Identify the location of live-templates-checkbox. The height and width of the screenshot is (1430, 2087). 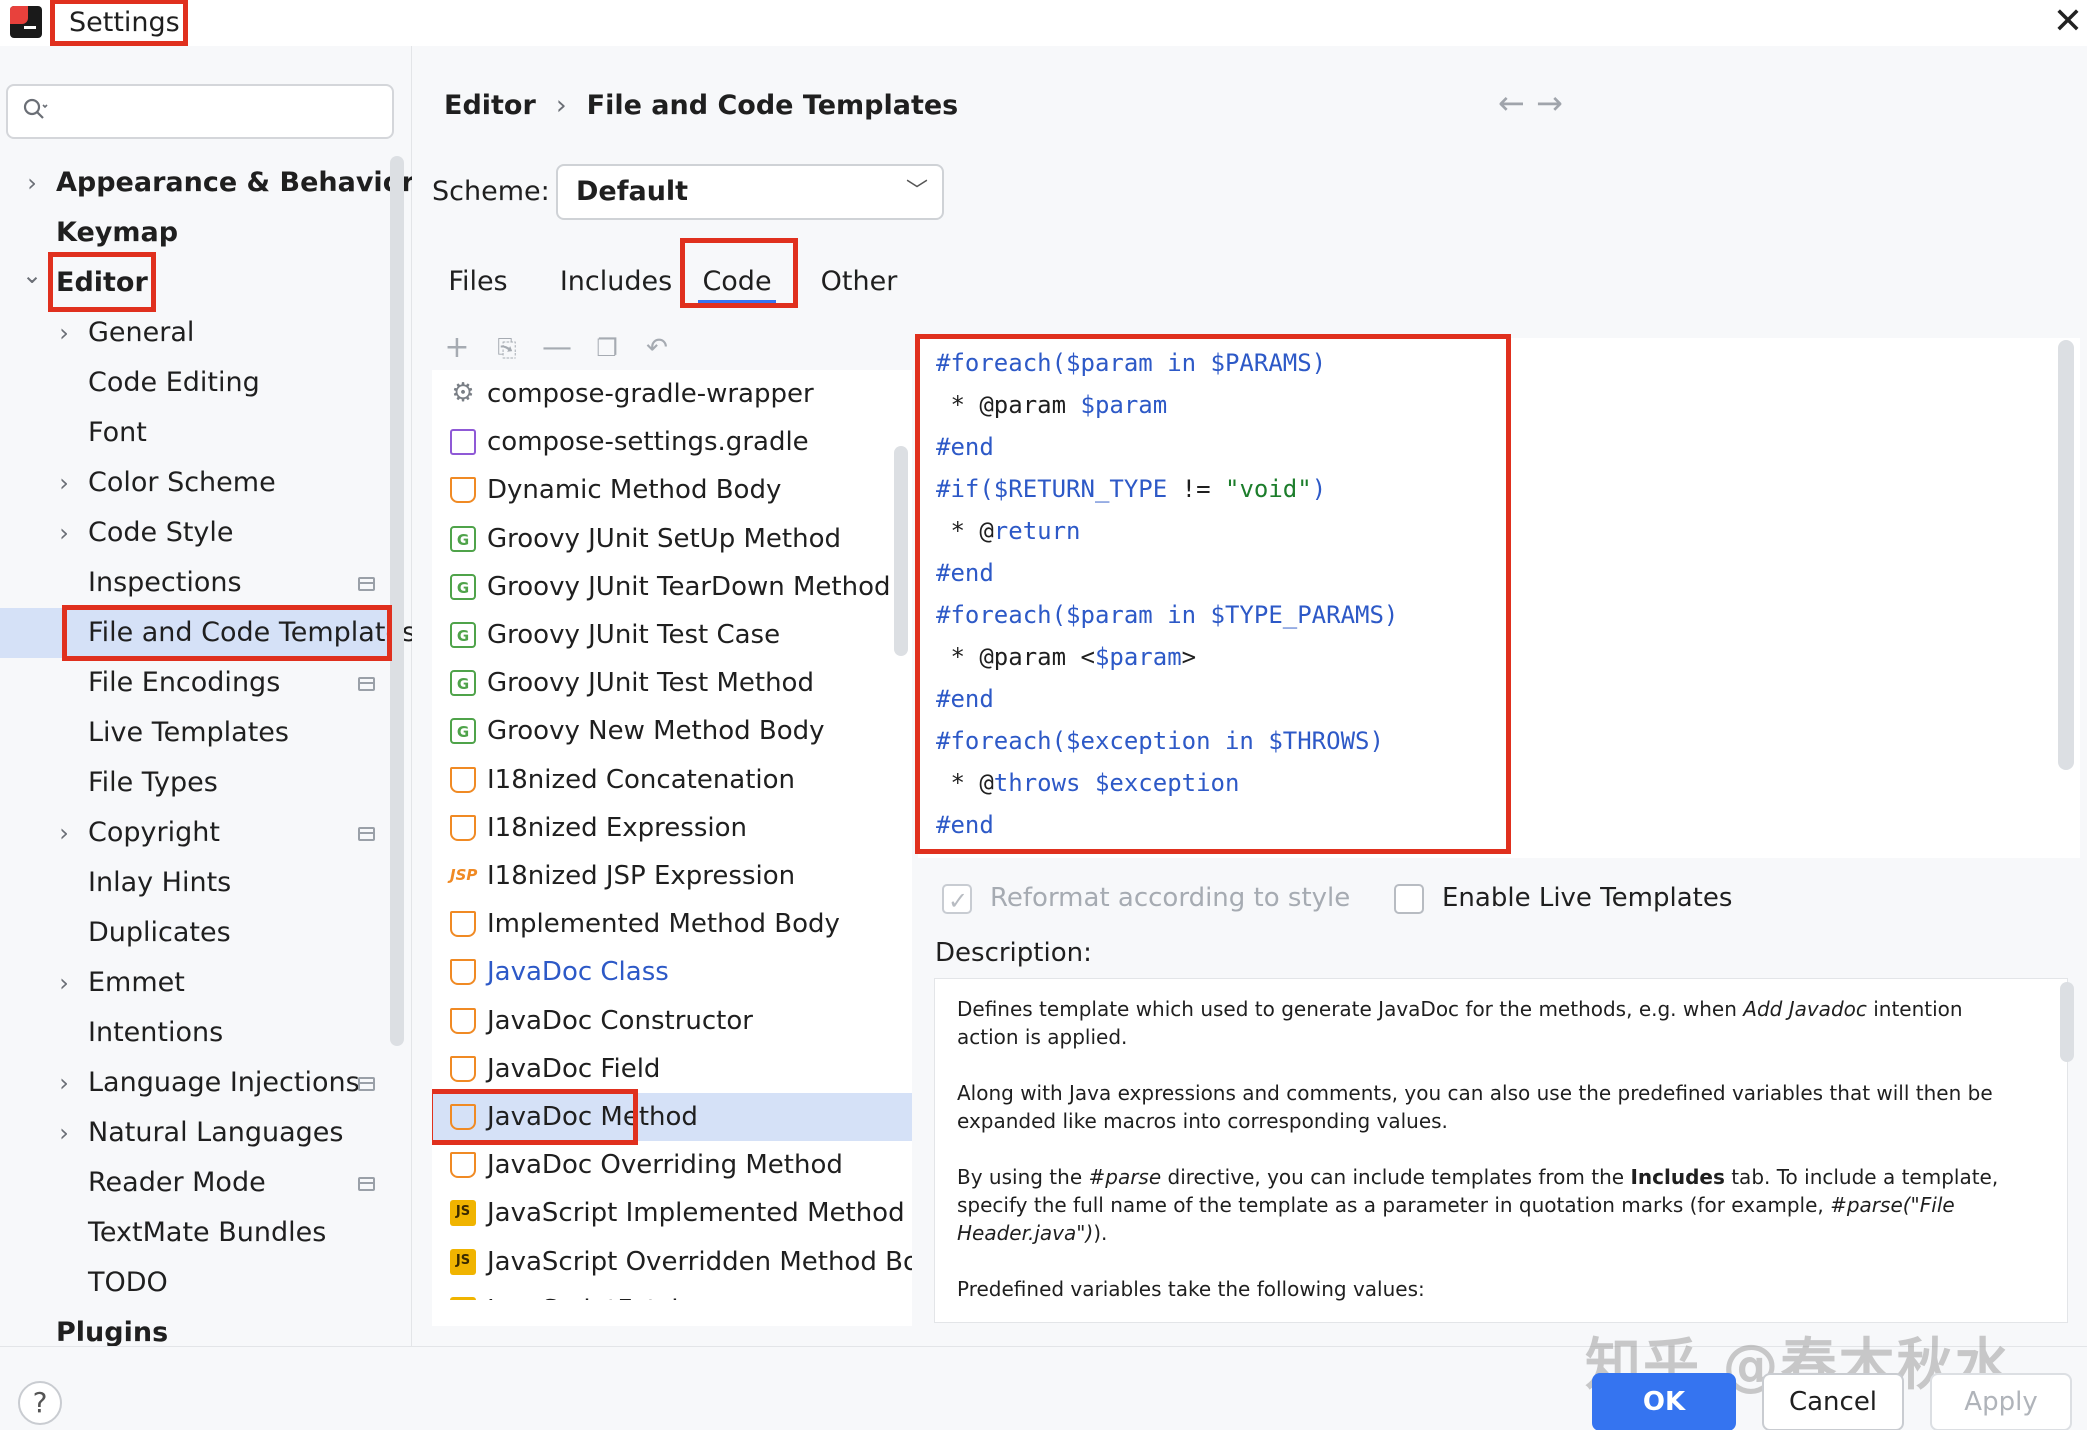
(1409, 899).